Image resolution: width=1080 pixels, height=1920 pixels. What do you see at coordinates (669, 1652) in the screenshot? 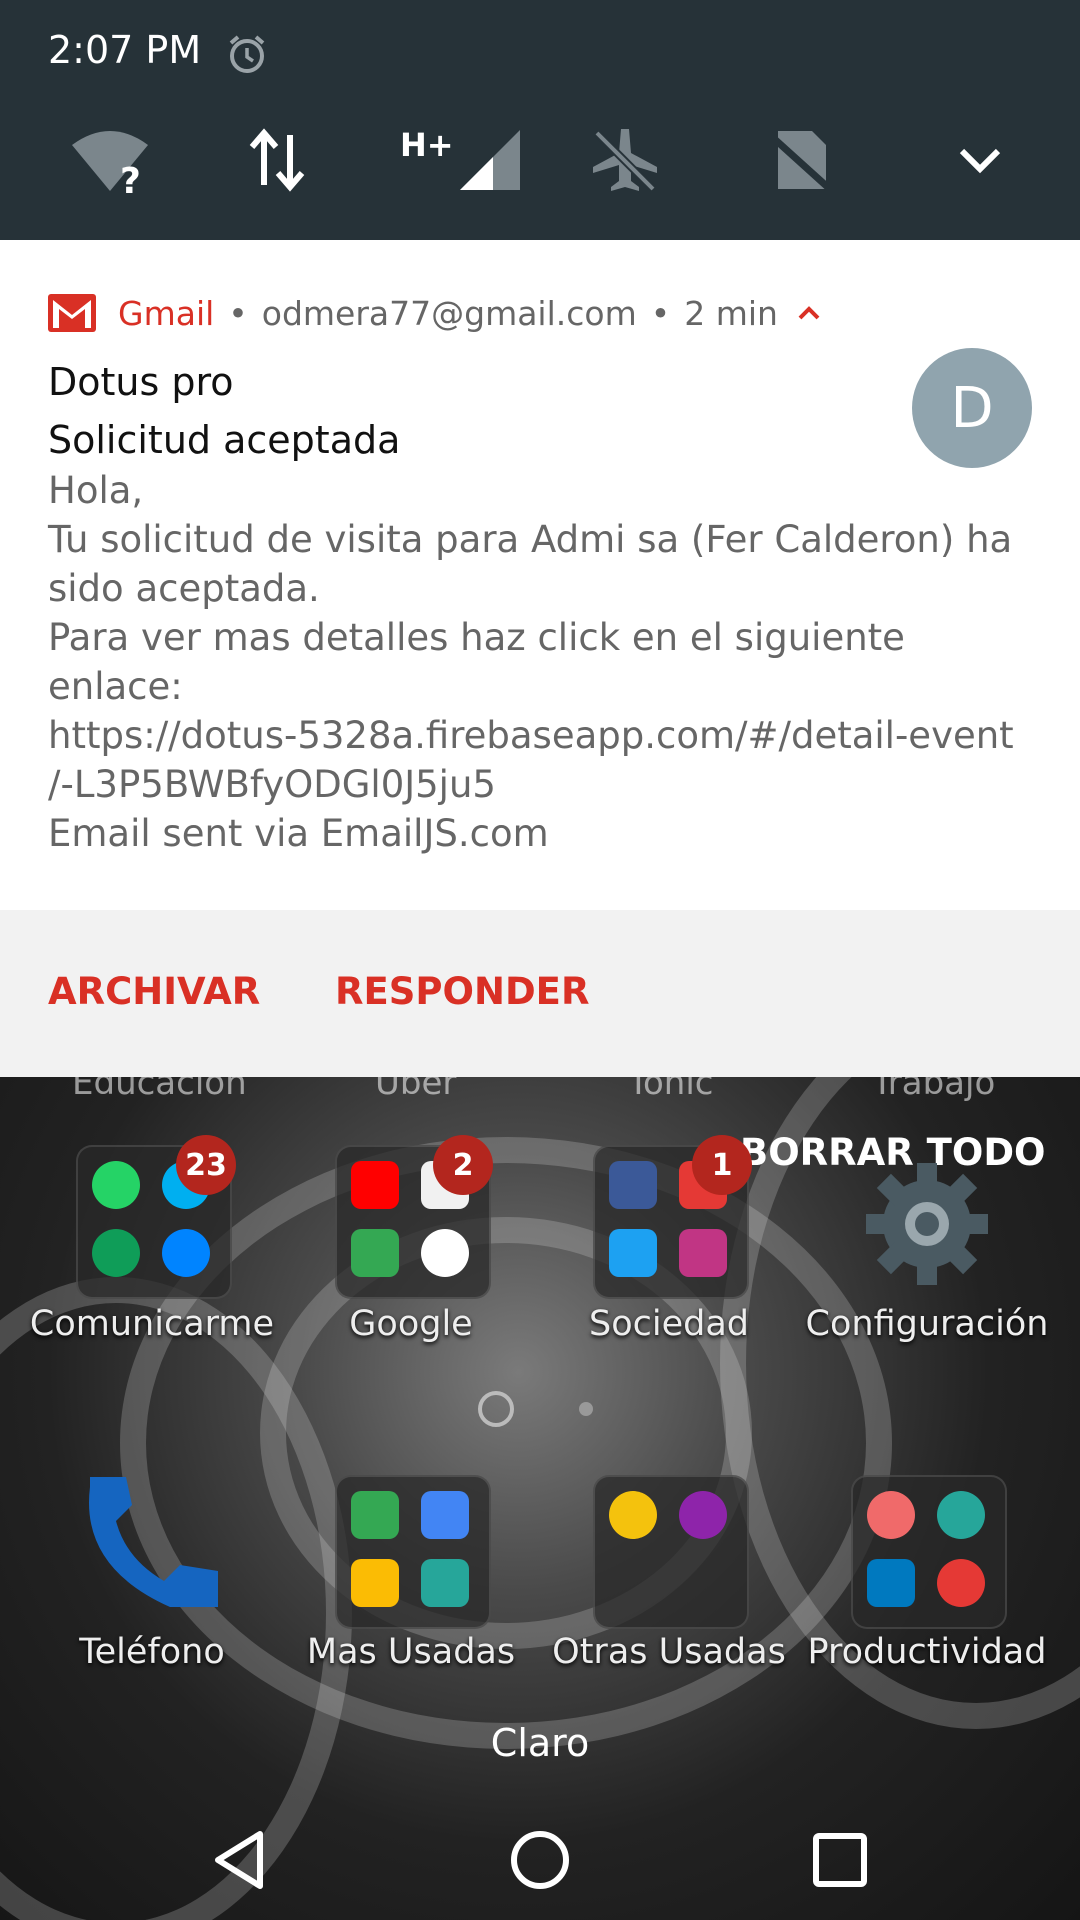
I see `folder-label: Otras Usadas` at bounding box center [669, 1652].